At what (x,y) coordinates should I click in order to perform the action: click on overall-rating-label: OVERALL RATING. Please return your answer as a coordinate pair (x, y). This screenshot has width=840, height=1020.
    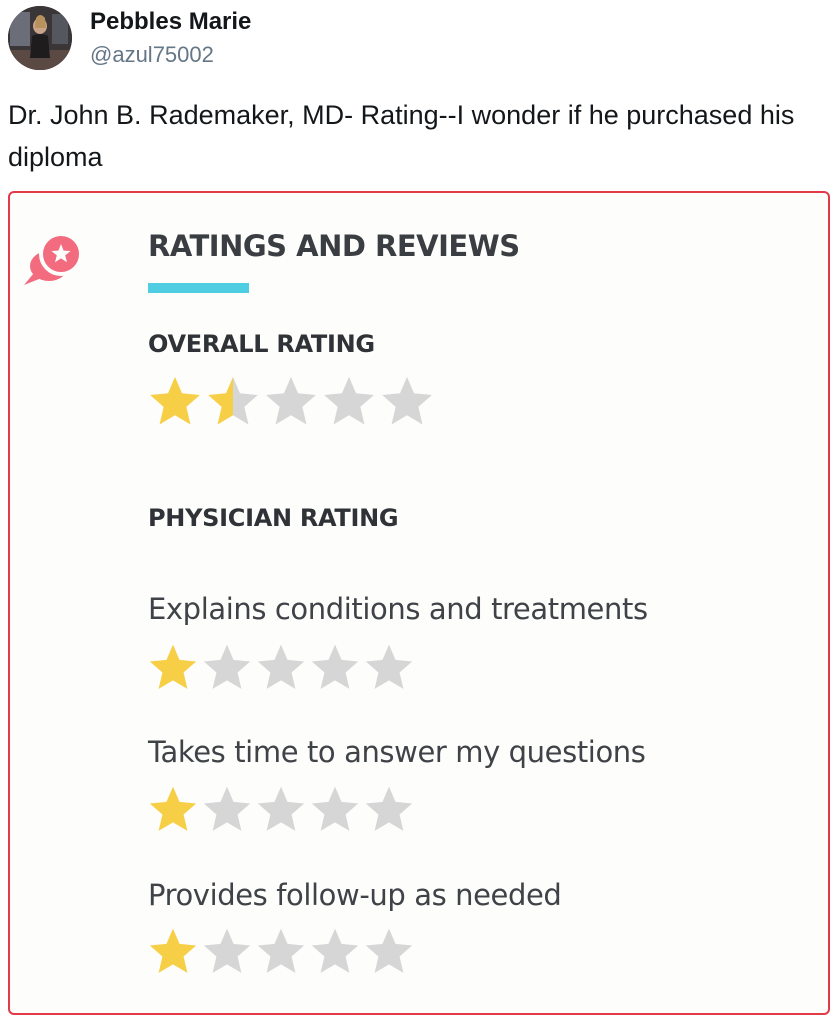
    Looking at the image, I should click on (261, 344).